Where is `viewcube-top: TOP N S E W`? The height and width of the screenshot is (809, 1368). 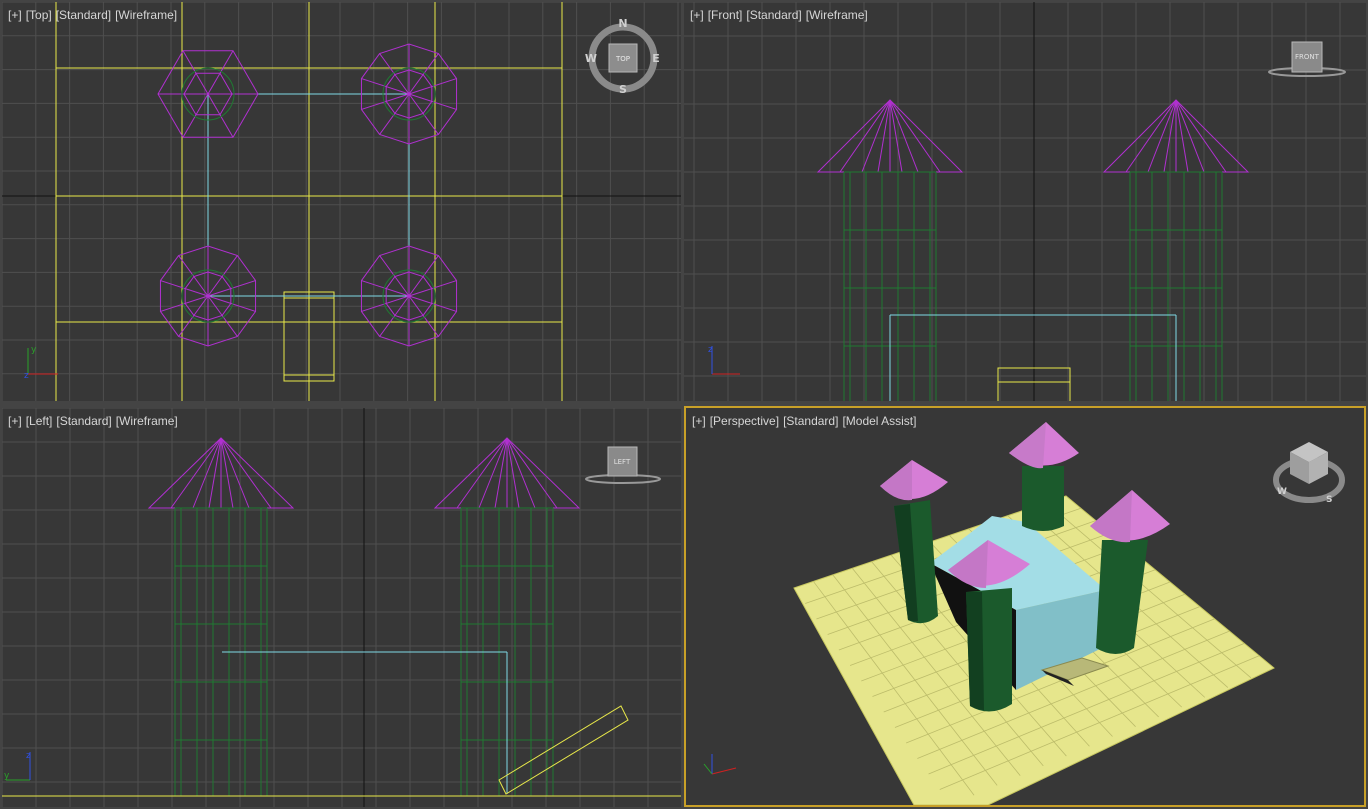
viewcube-top: TOP N S E W is located at coordinates (622, 56).